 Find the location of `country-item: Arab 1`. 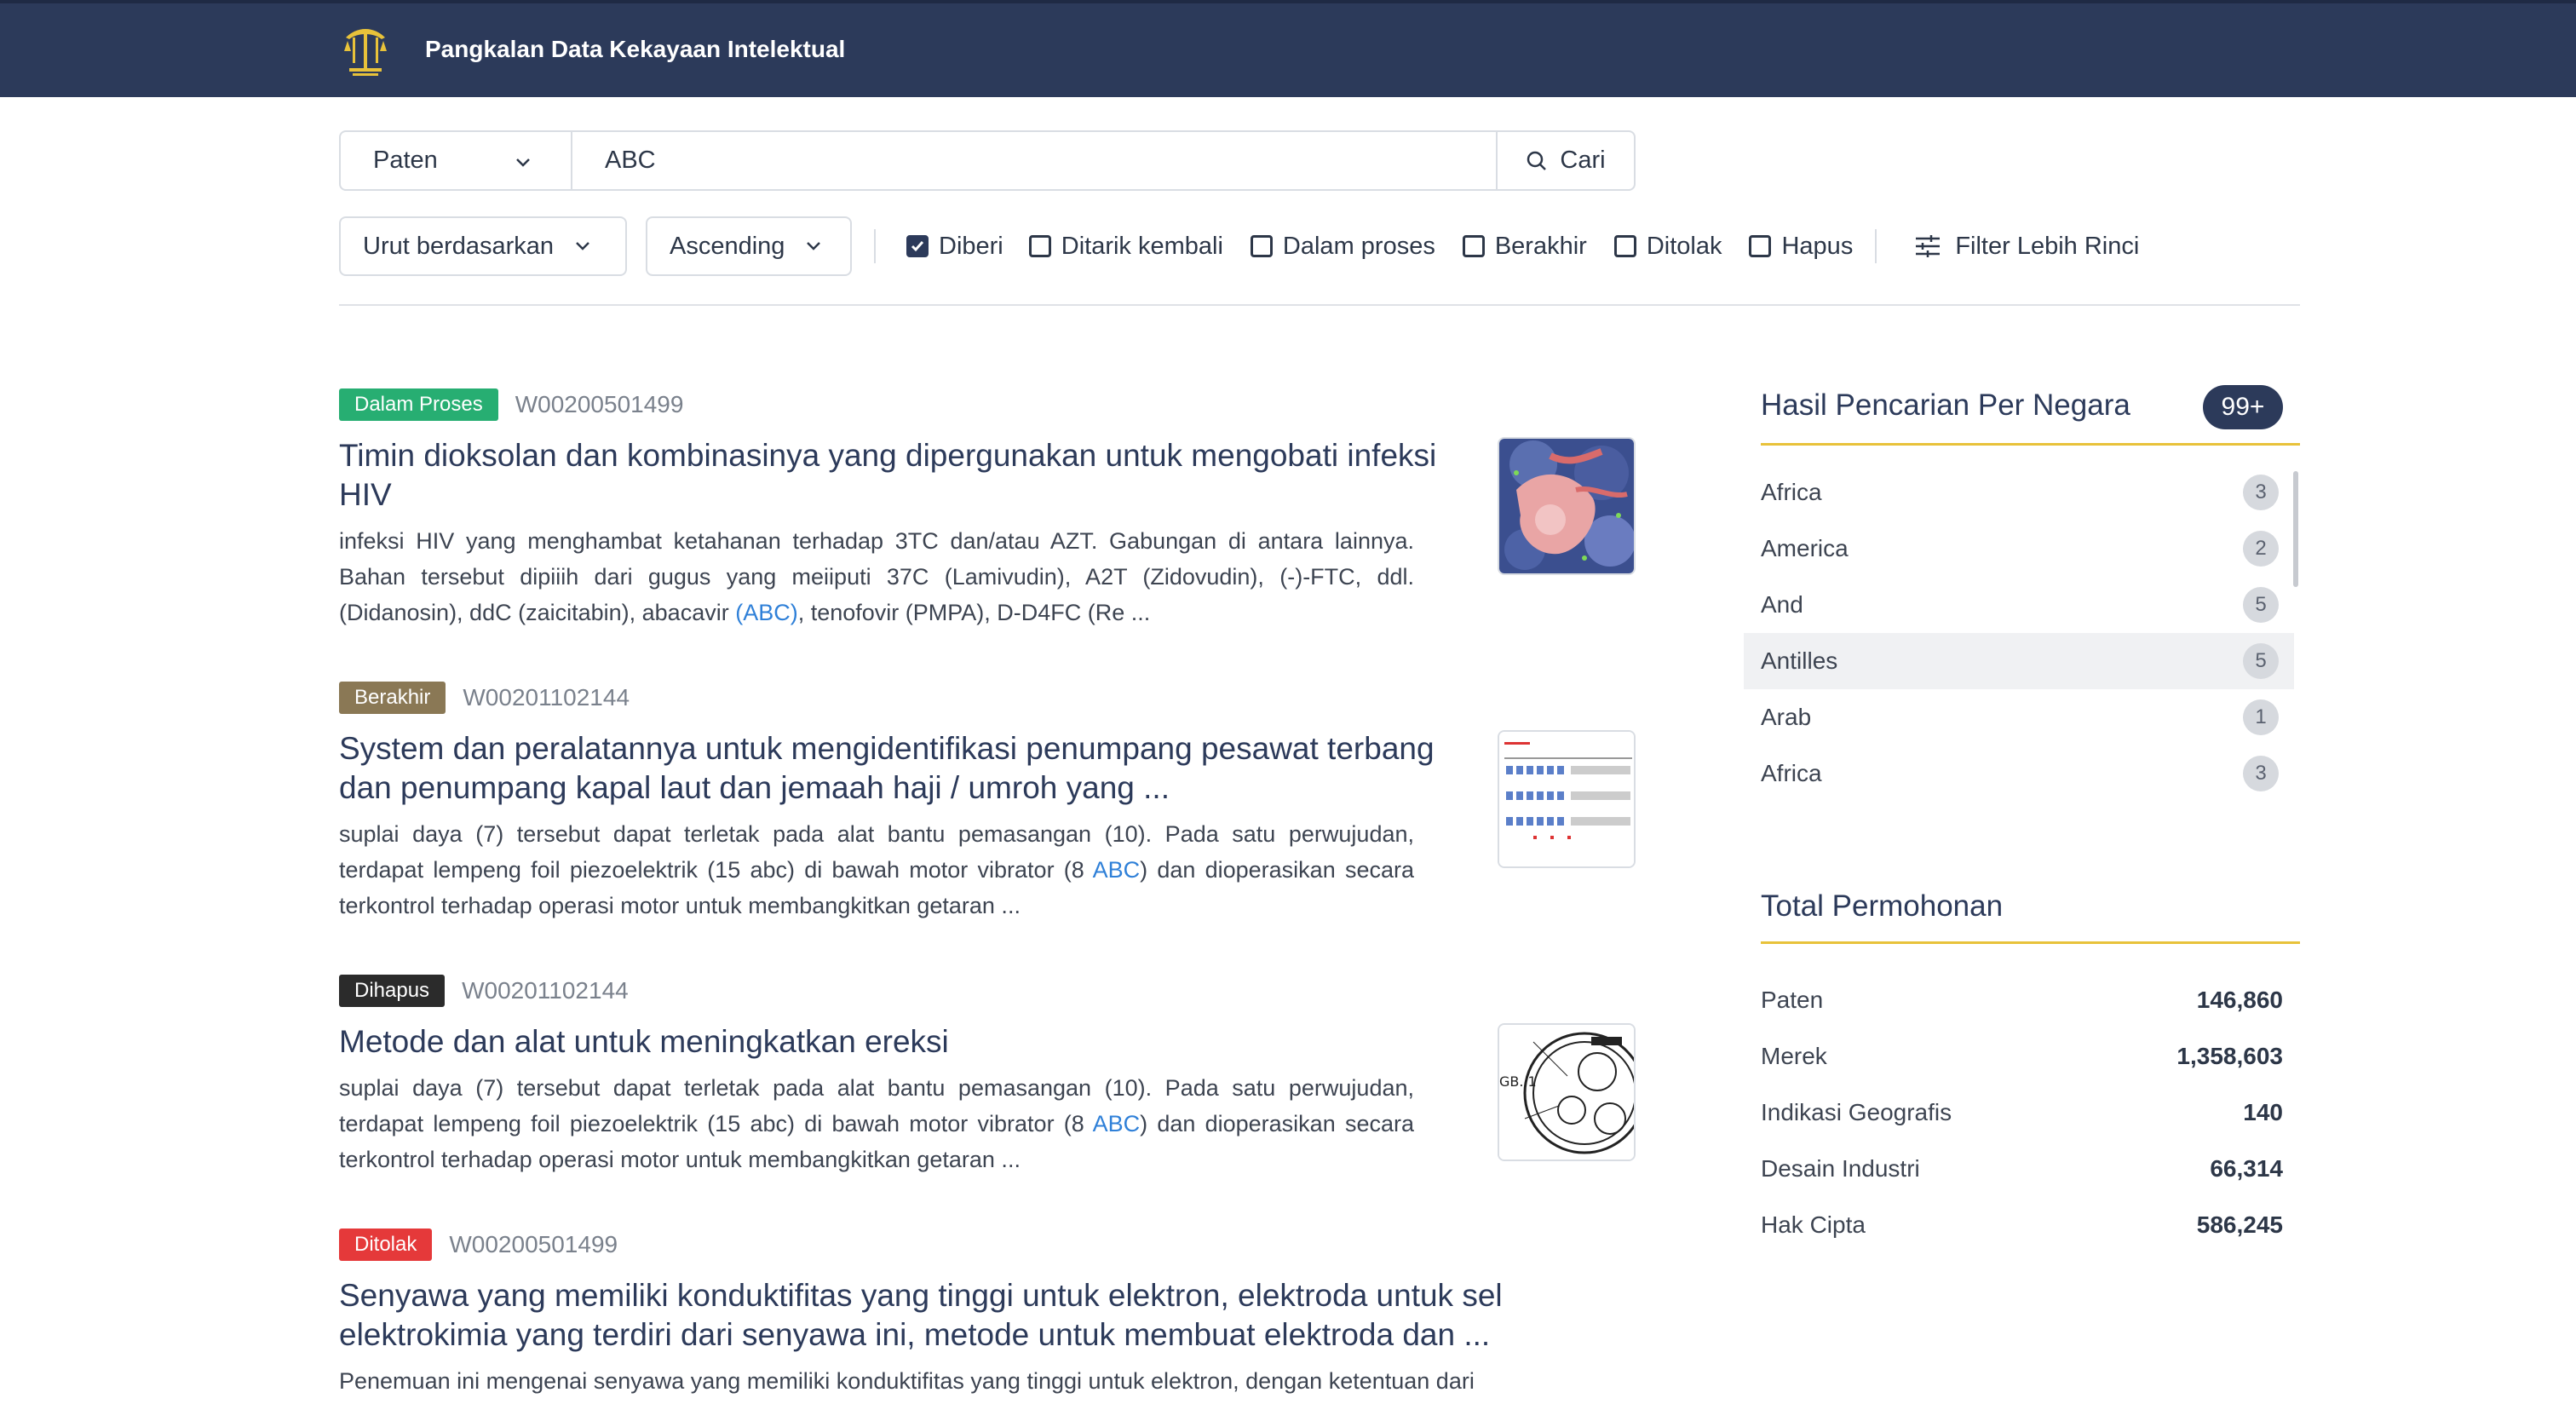

country-item: Arab 1 is located at coordinates (2019, 717).